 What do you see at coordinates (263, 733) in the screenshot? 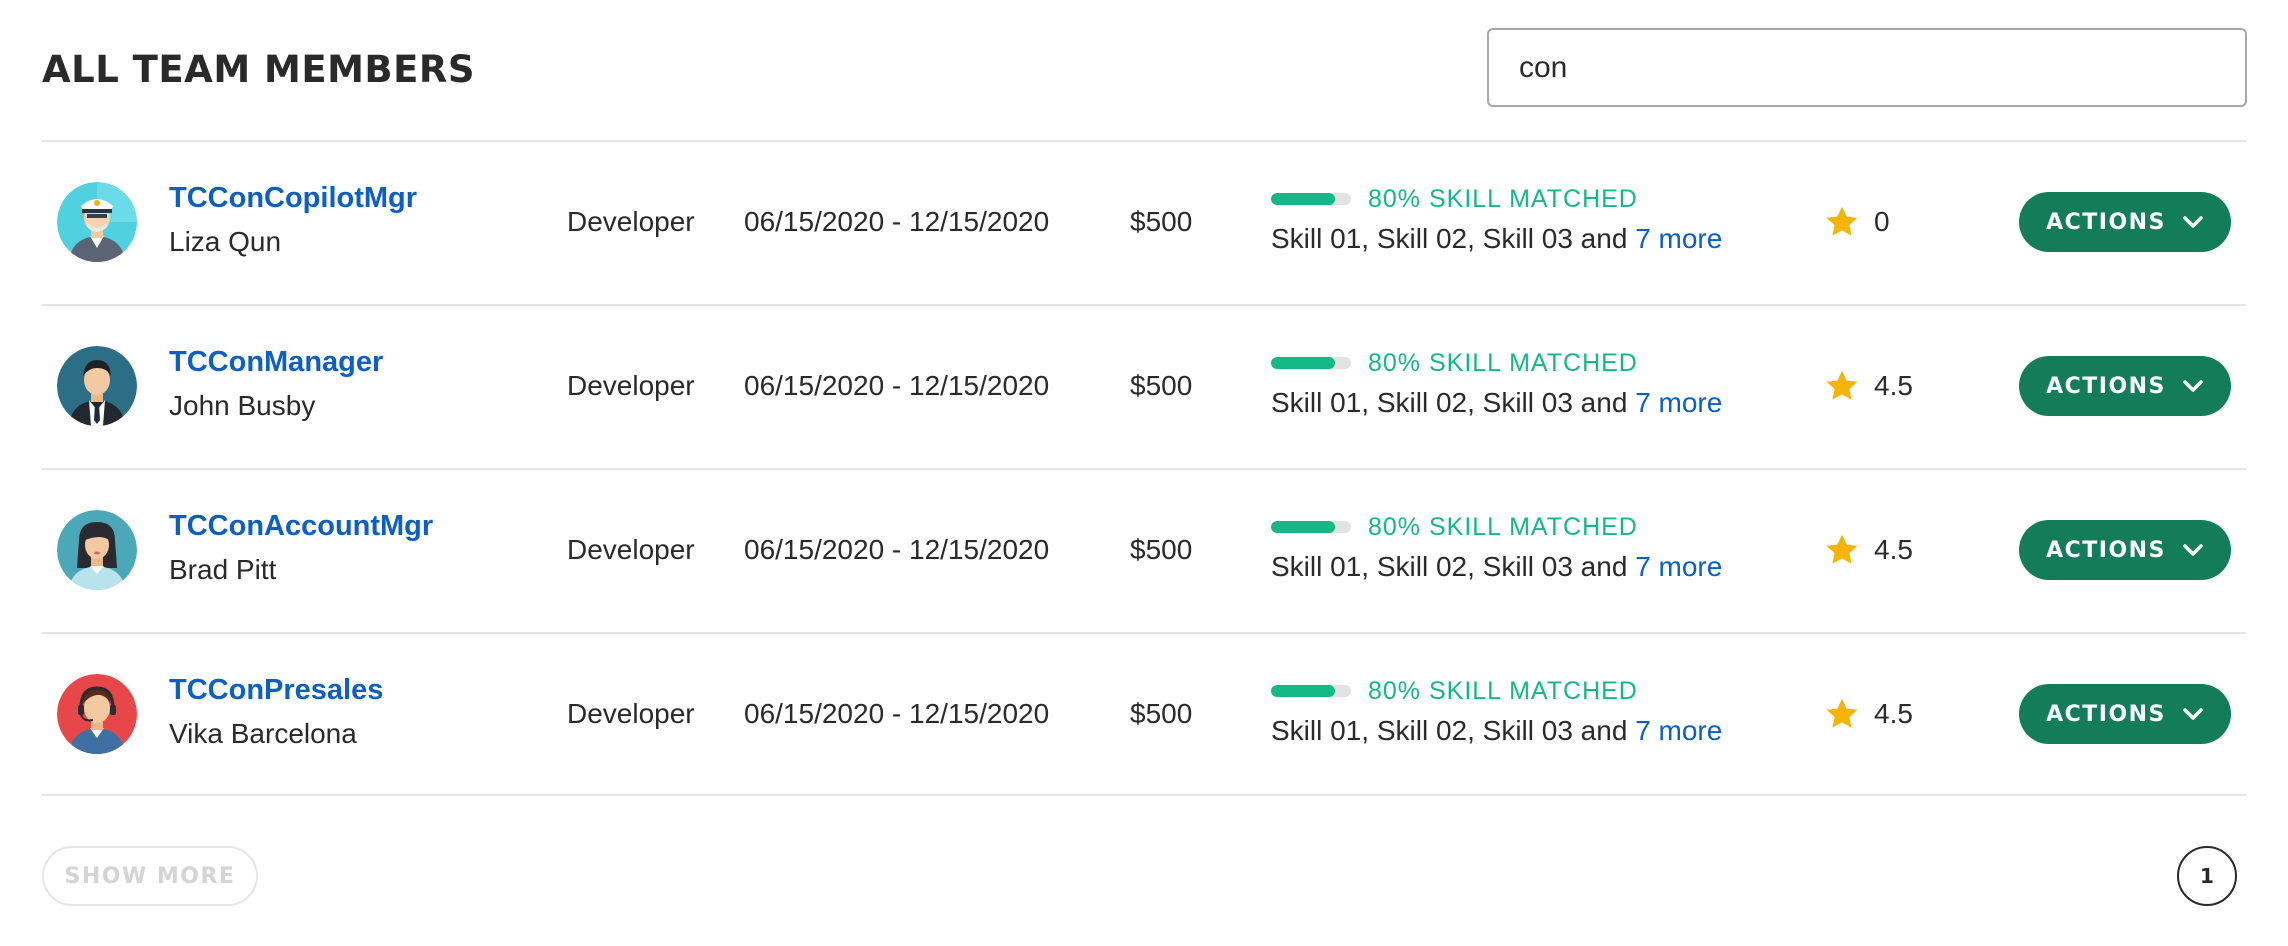
I see `member-name: Vika Barcelona` at bounding box center [263, 733].